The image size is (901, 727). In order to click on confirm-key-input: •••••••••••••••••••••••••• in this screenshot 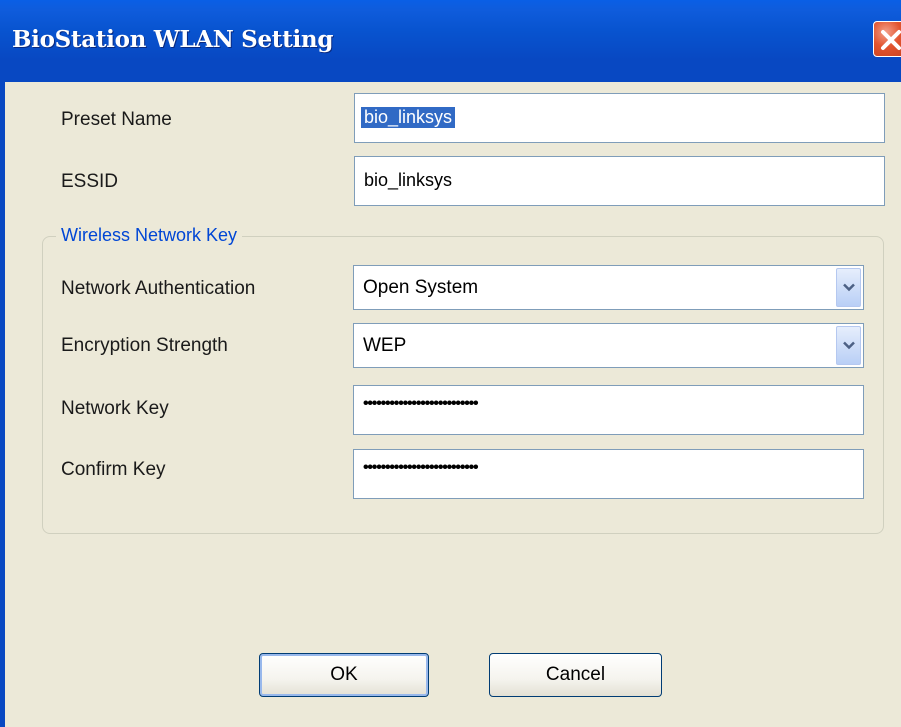, I will do `click(608, 474)`.